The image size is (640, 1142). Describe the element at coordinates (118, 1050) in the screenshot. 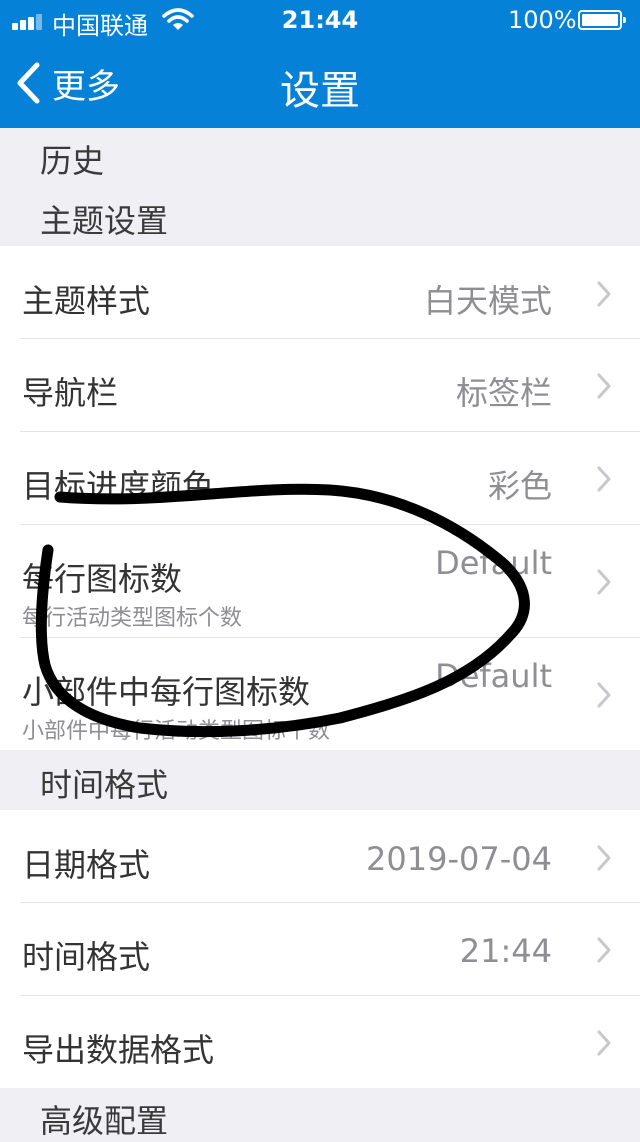

I see `row-title: 导出数据格式` at that location.